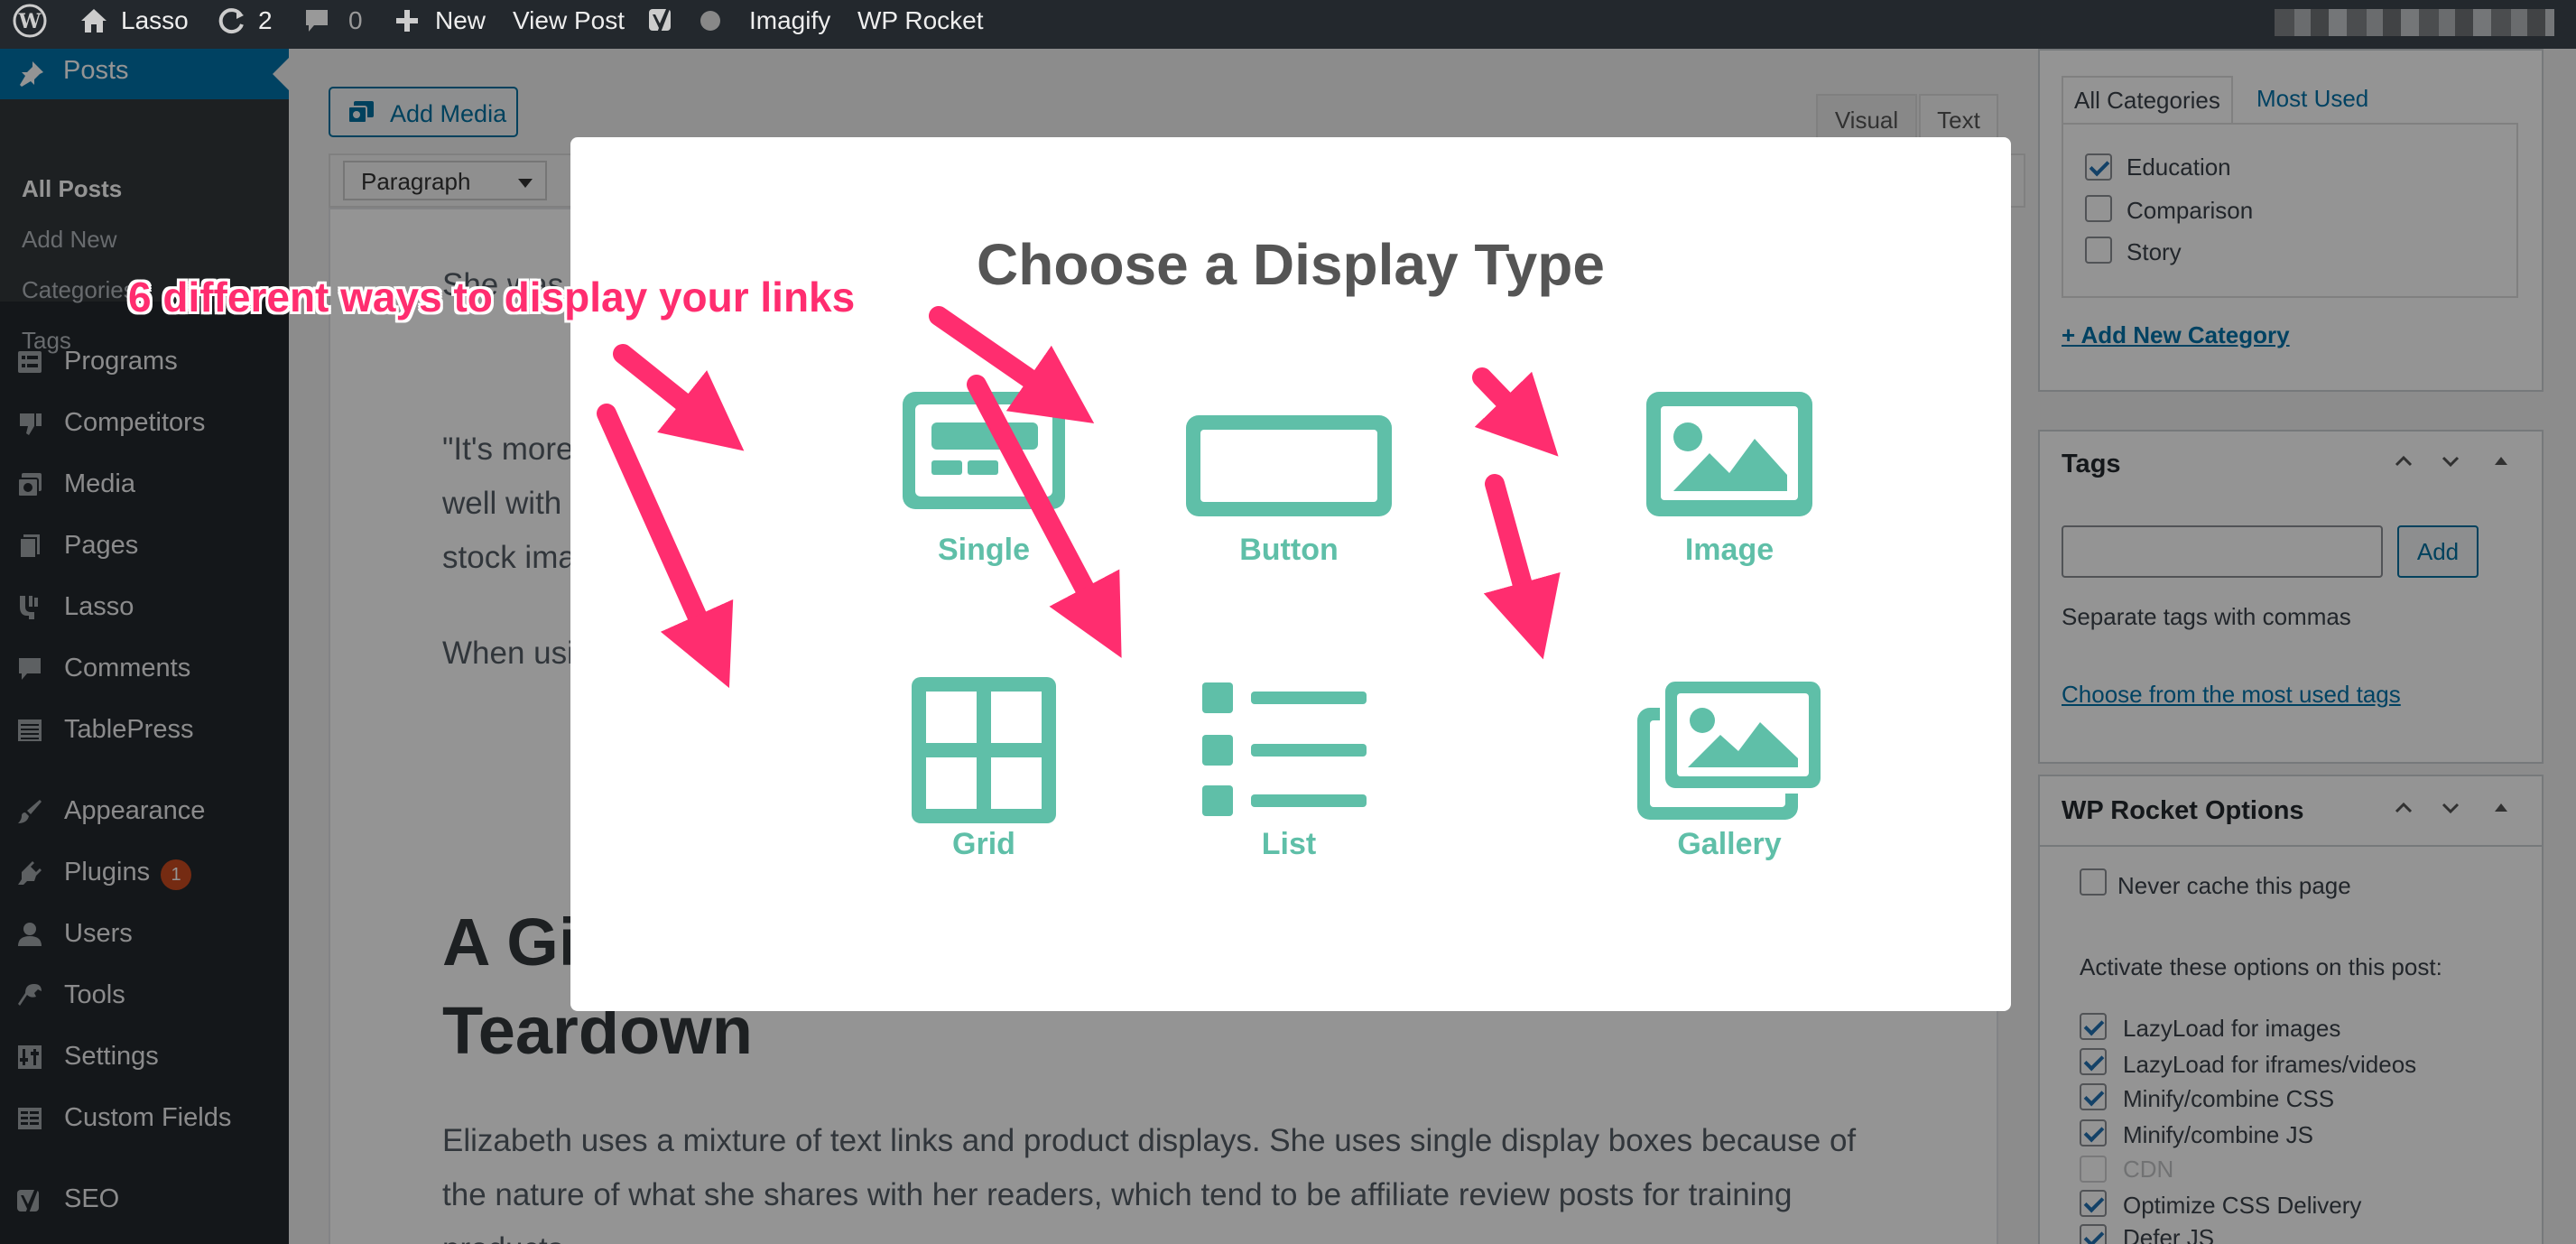 The image size is (2576, 1244). I want to click on new-content-link: New, so click(445, 24).